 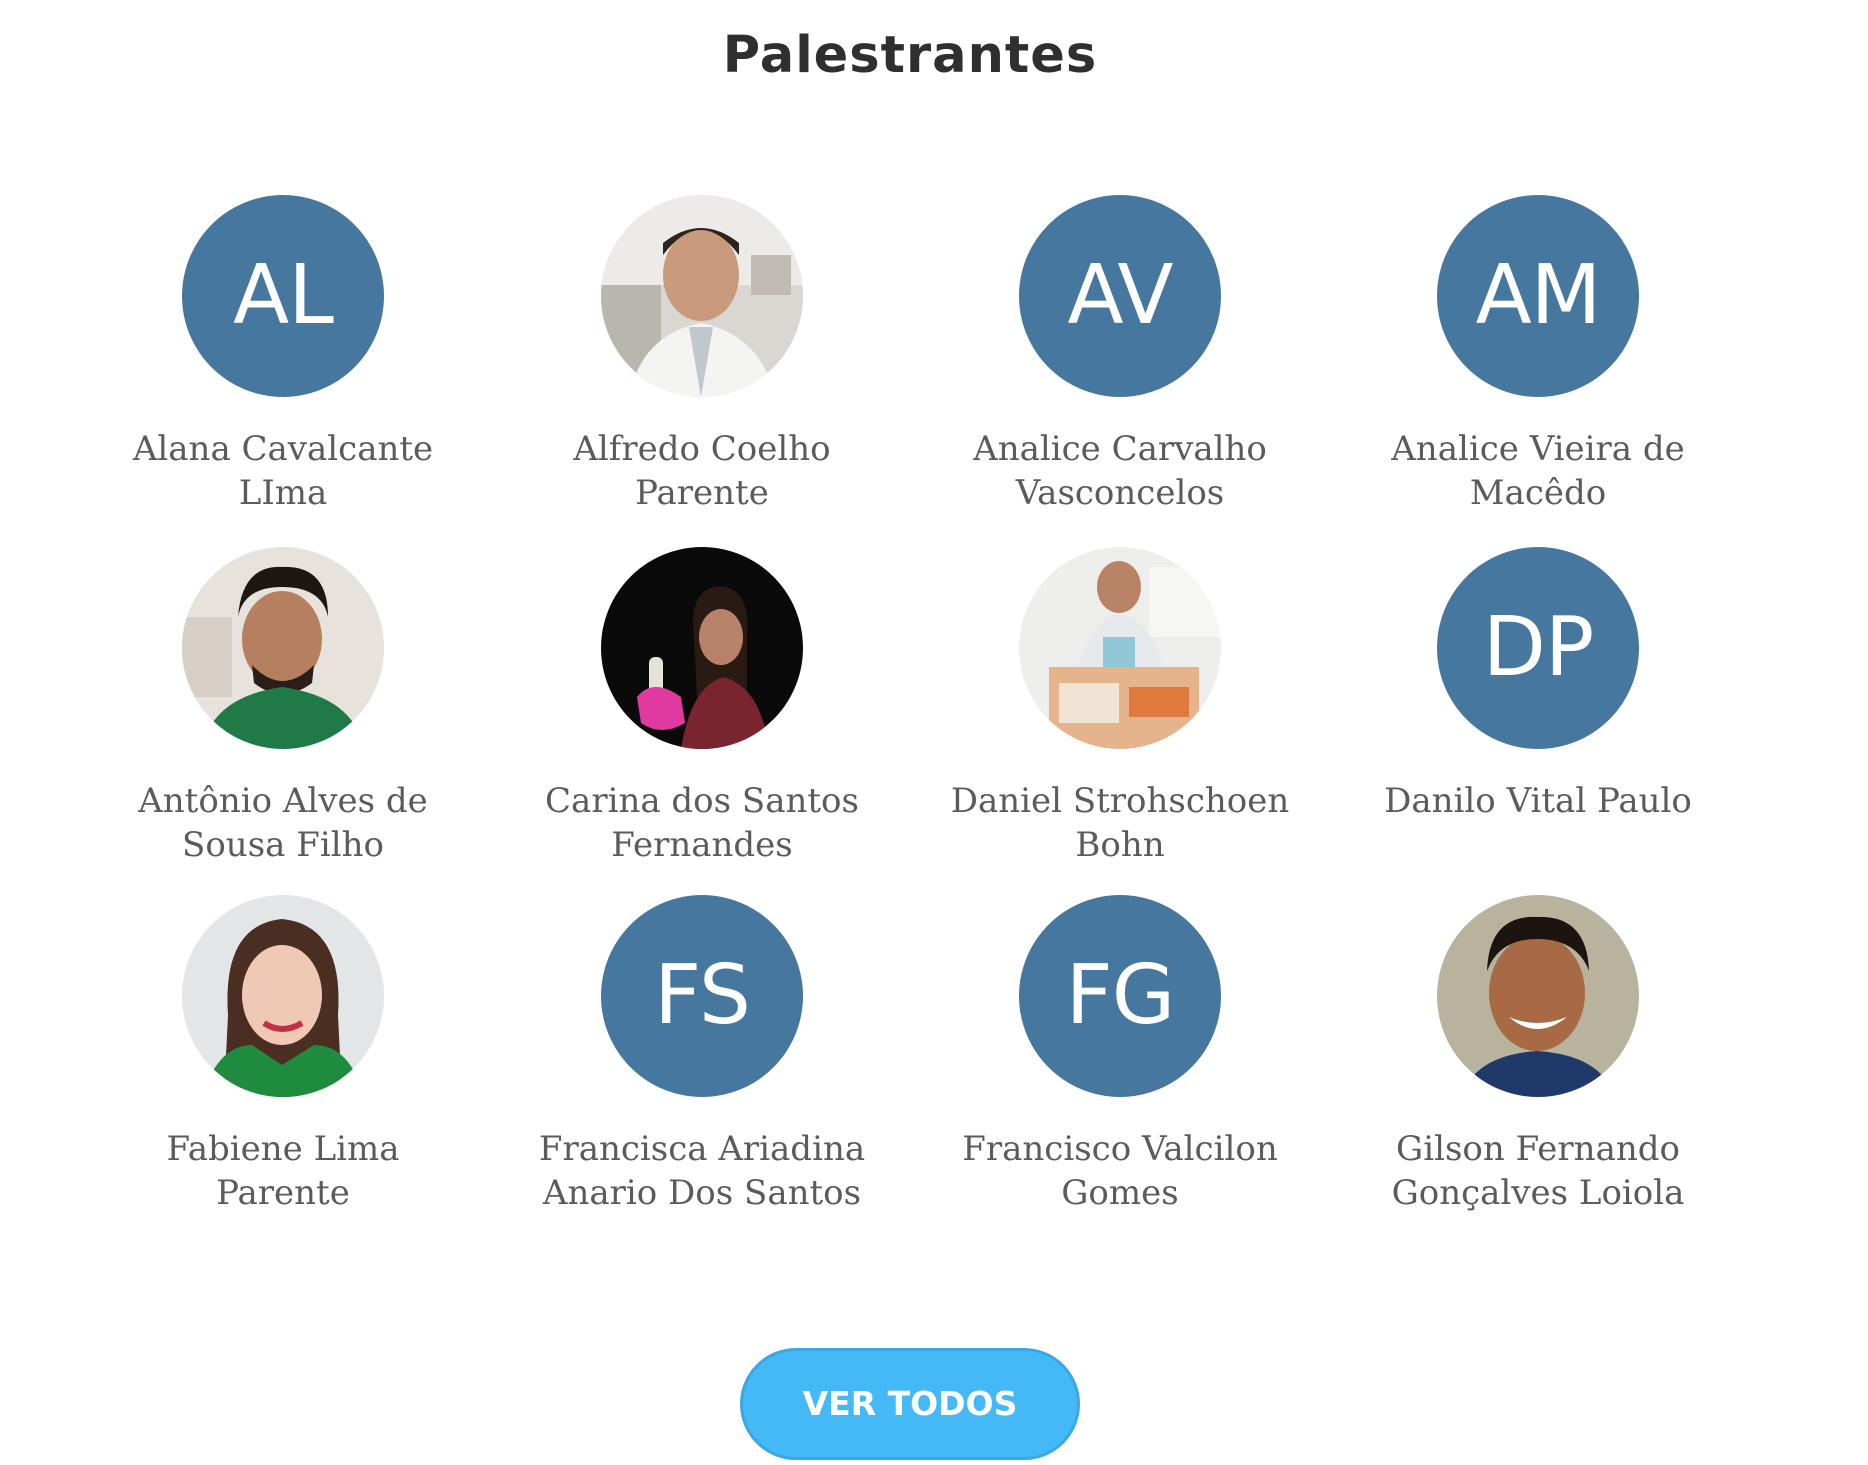 I want to click on speaker-card: Daniel Strohschoen Bohn, so click(x=1120, y=707).